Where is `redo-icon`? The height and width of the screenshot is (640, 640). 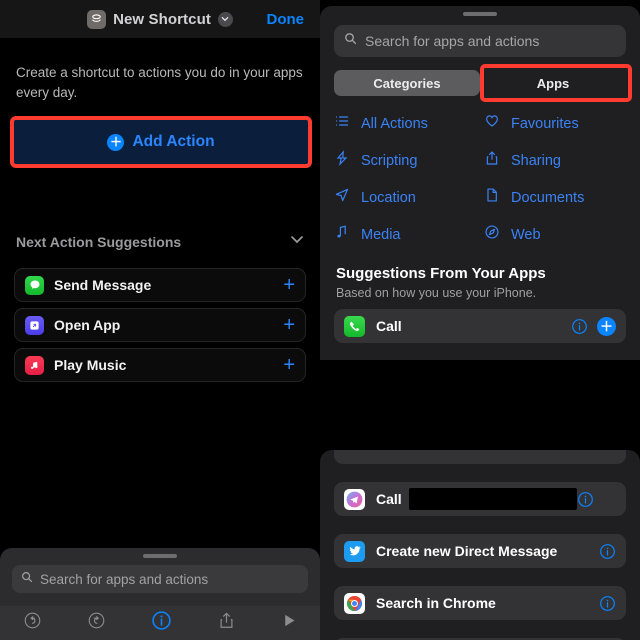
redo-icon is located at coordinates (96, 623).